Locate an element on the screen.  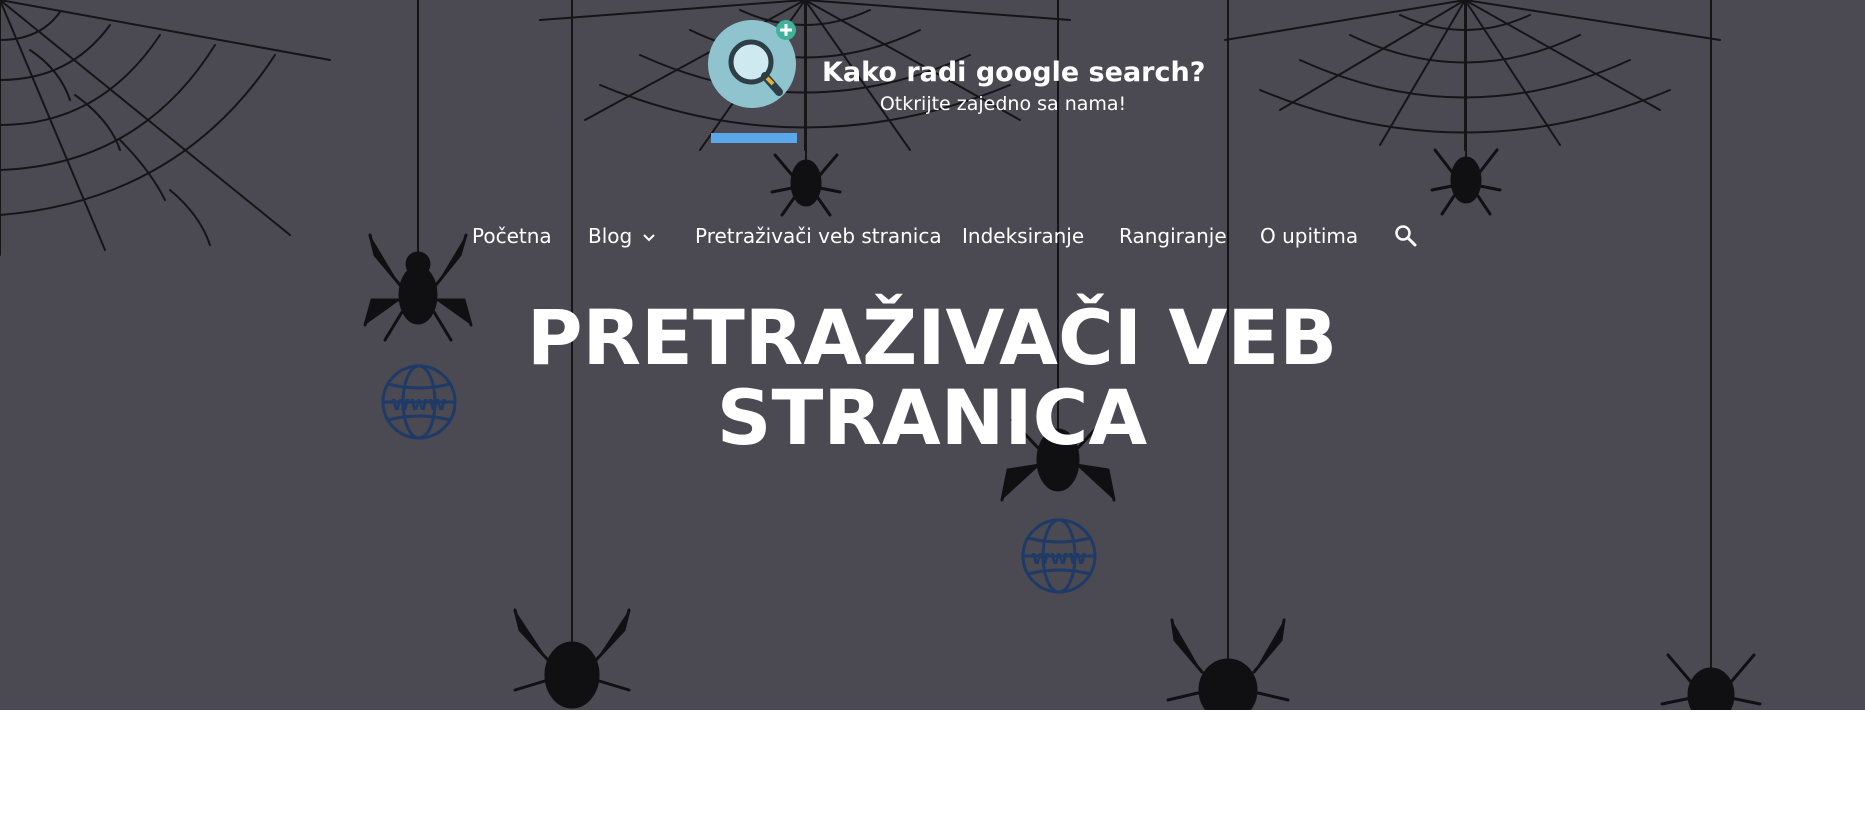
nav-item-label: Indeksiranje is located at coordinates (1023, 236).